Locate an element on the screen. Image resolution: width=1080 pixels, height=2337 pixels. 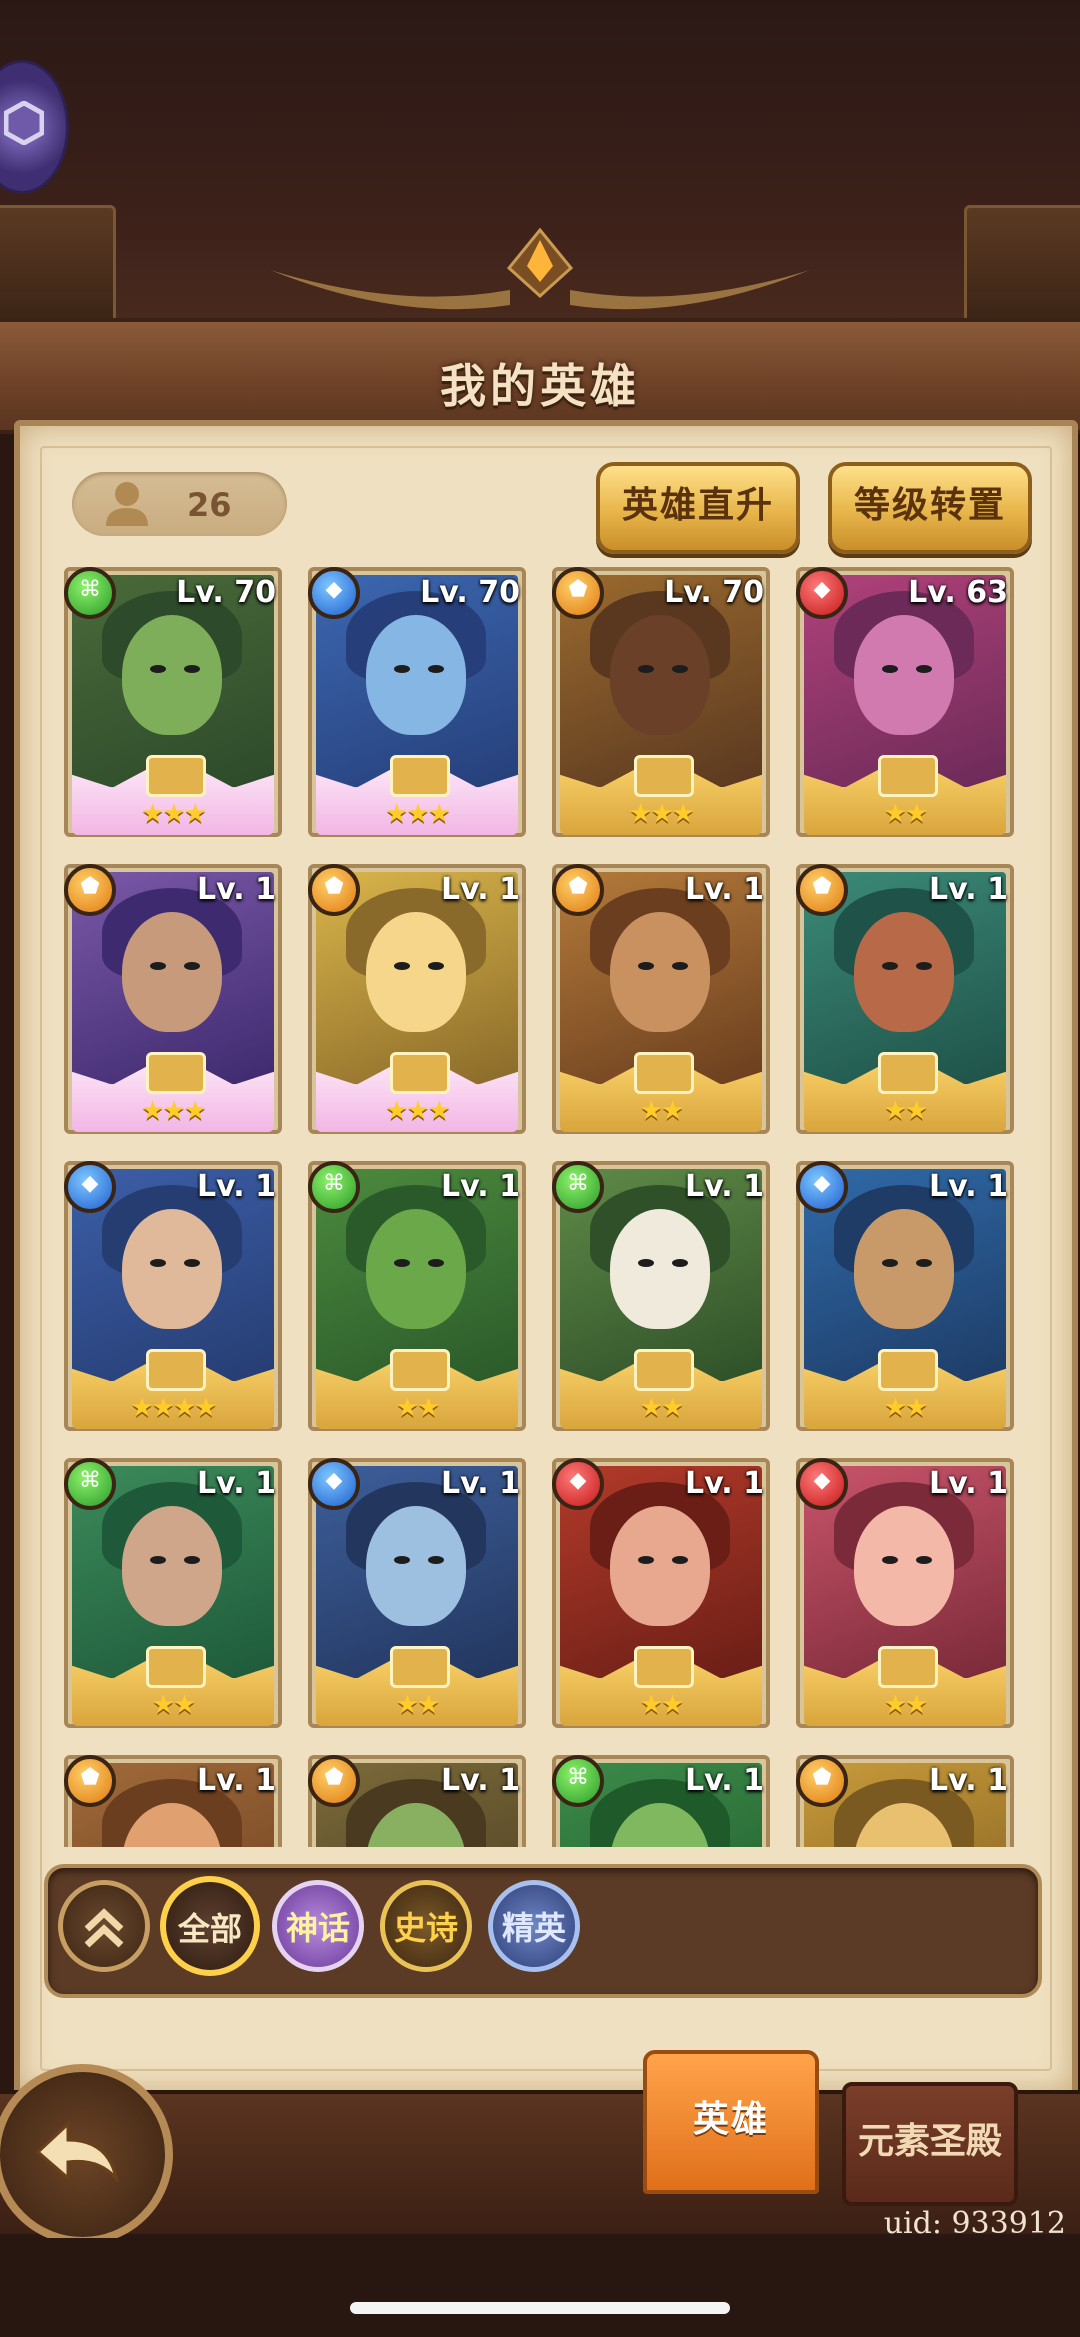
hero-upgrade-button: 英雄直升 is located at coordinates (698, 508).